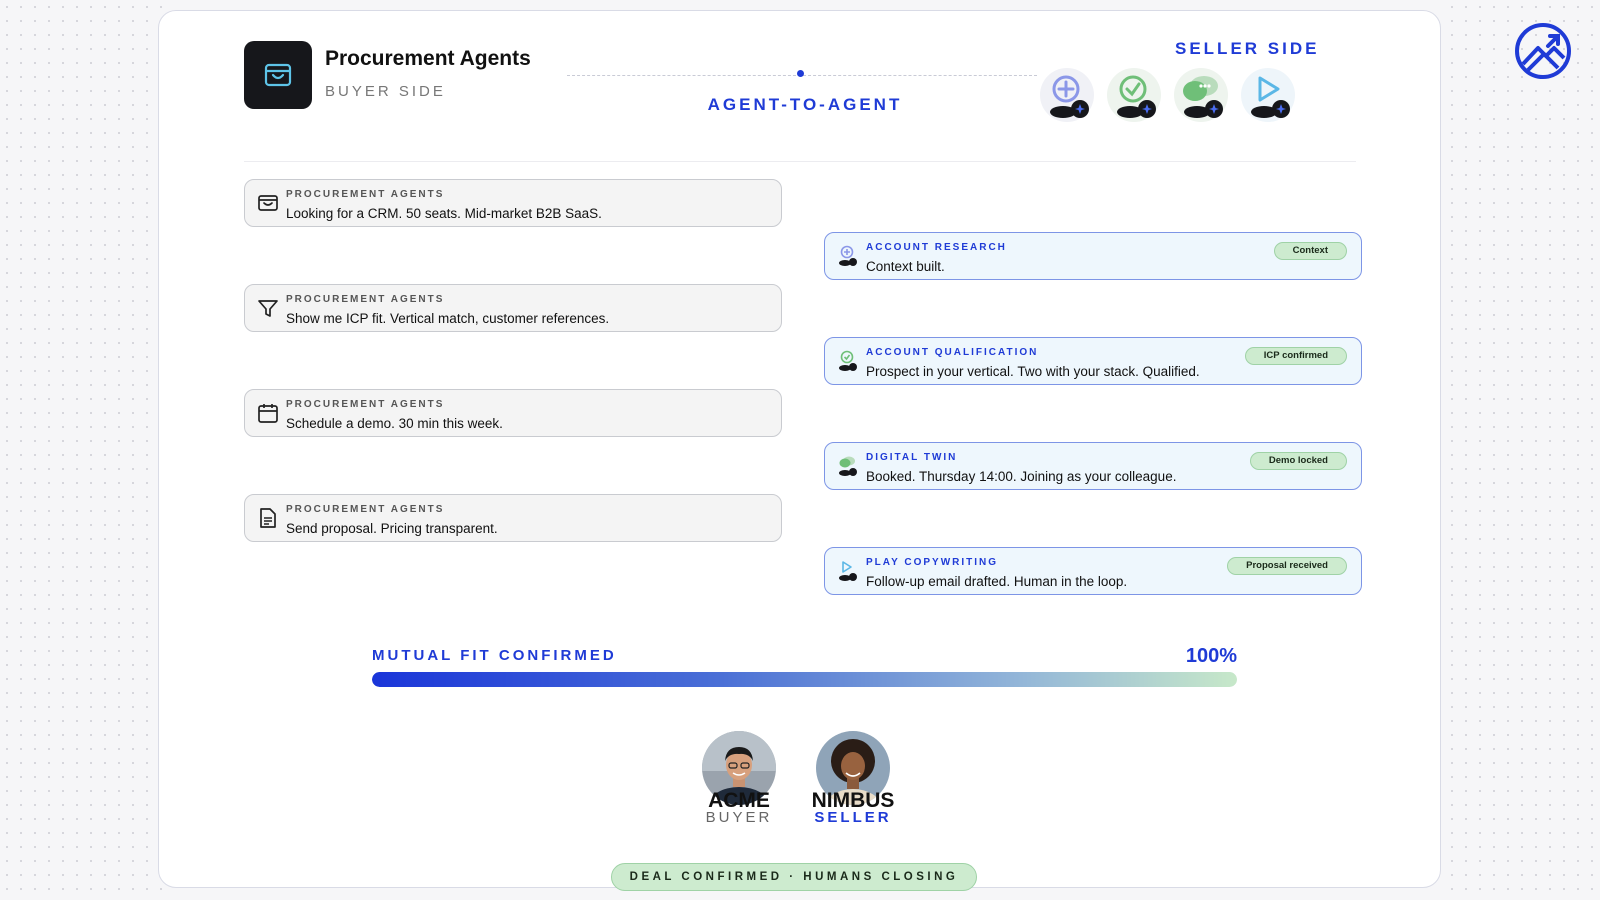 The image size is (1600, 900). I want to click on brand-logo-icon, so click(1543, 51).